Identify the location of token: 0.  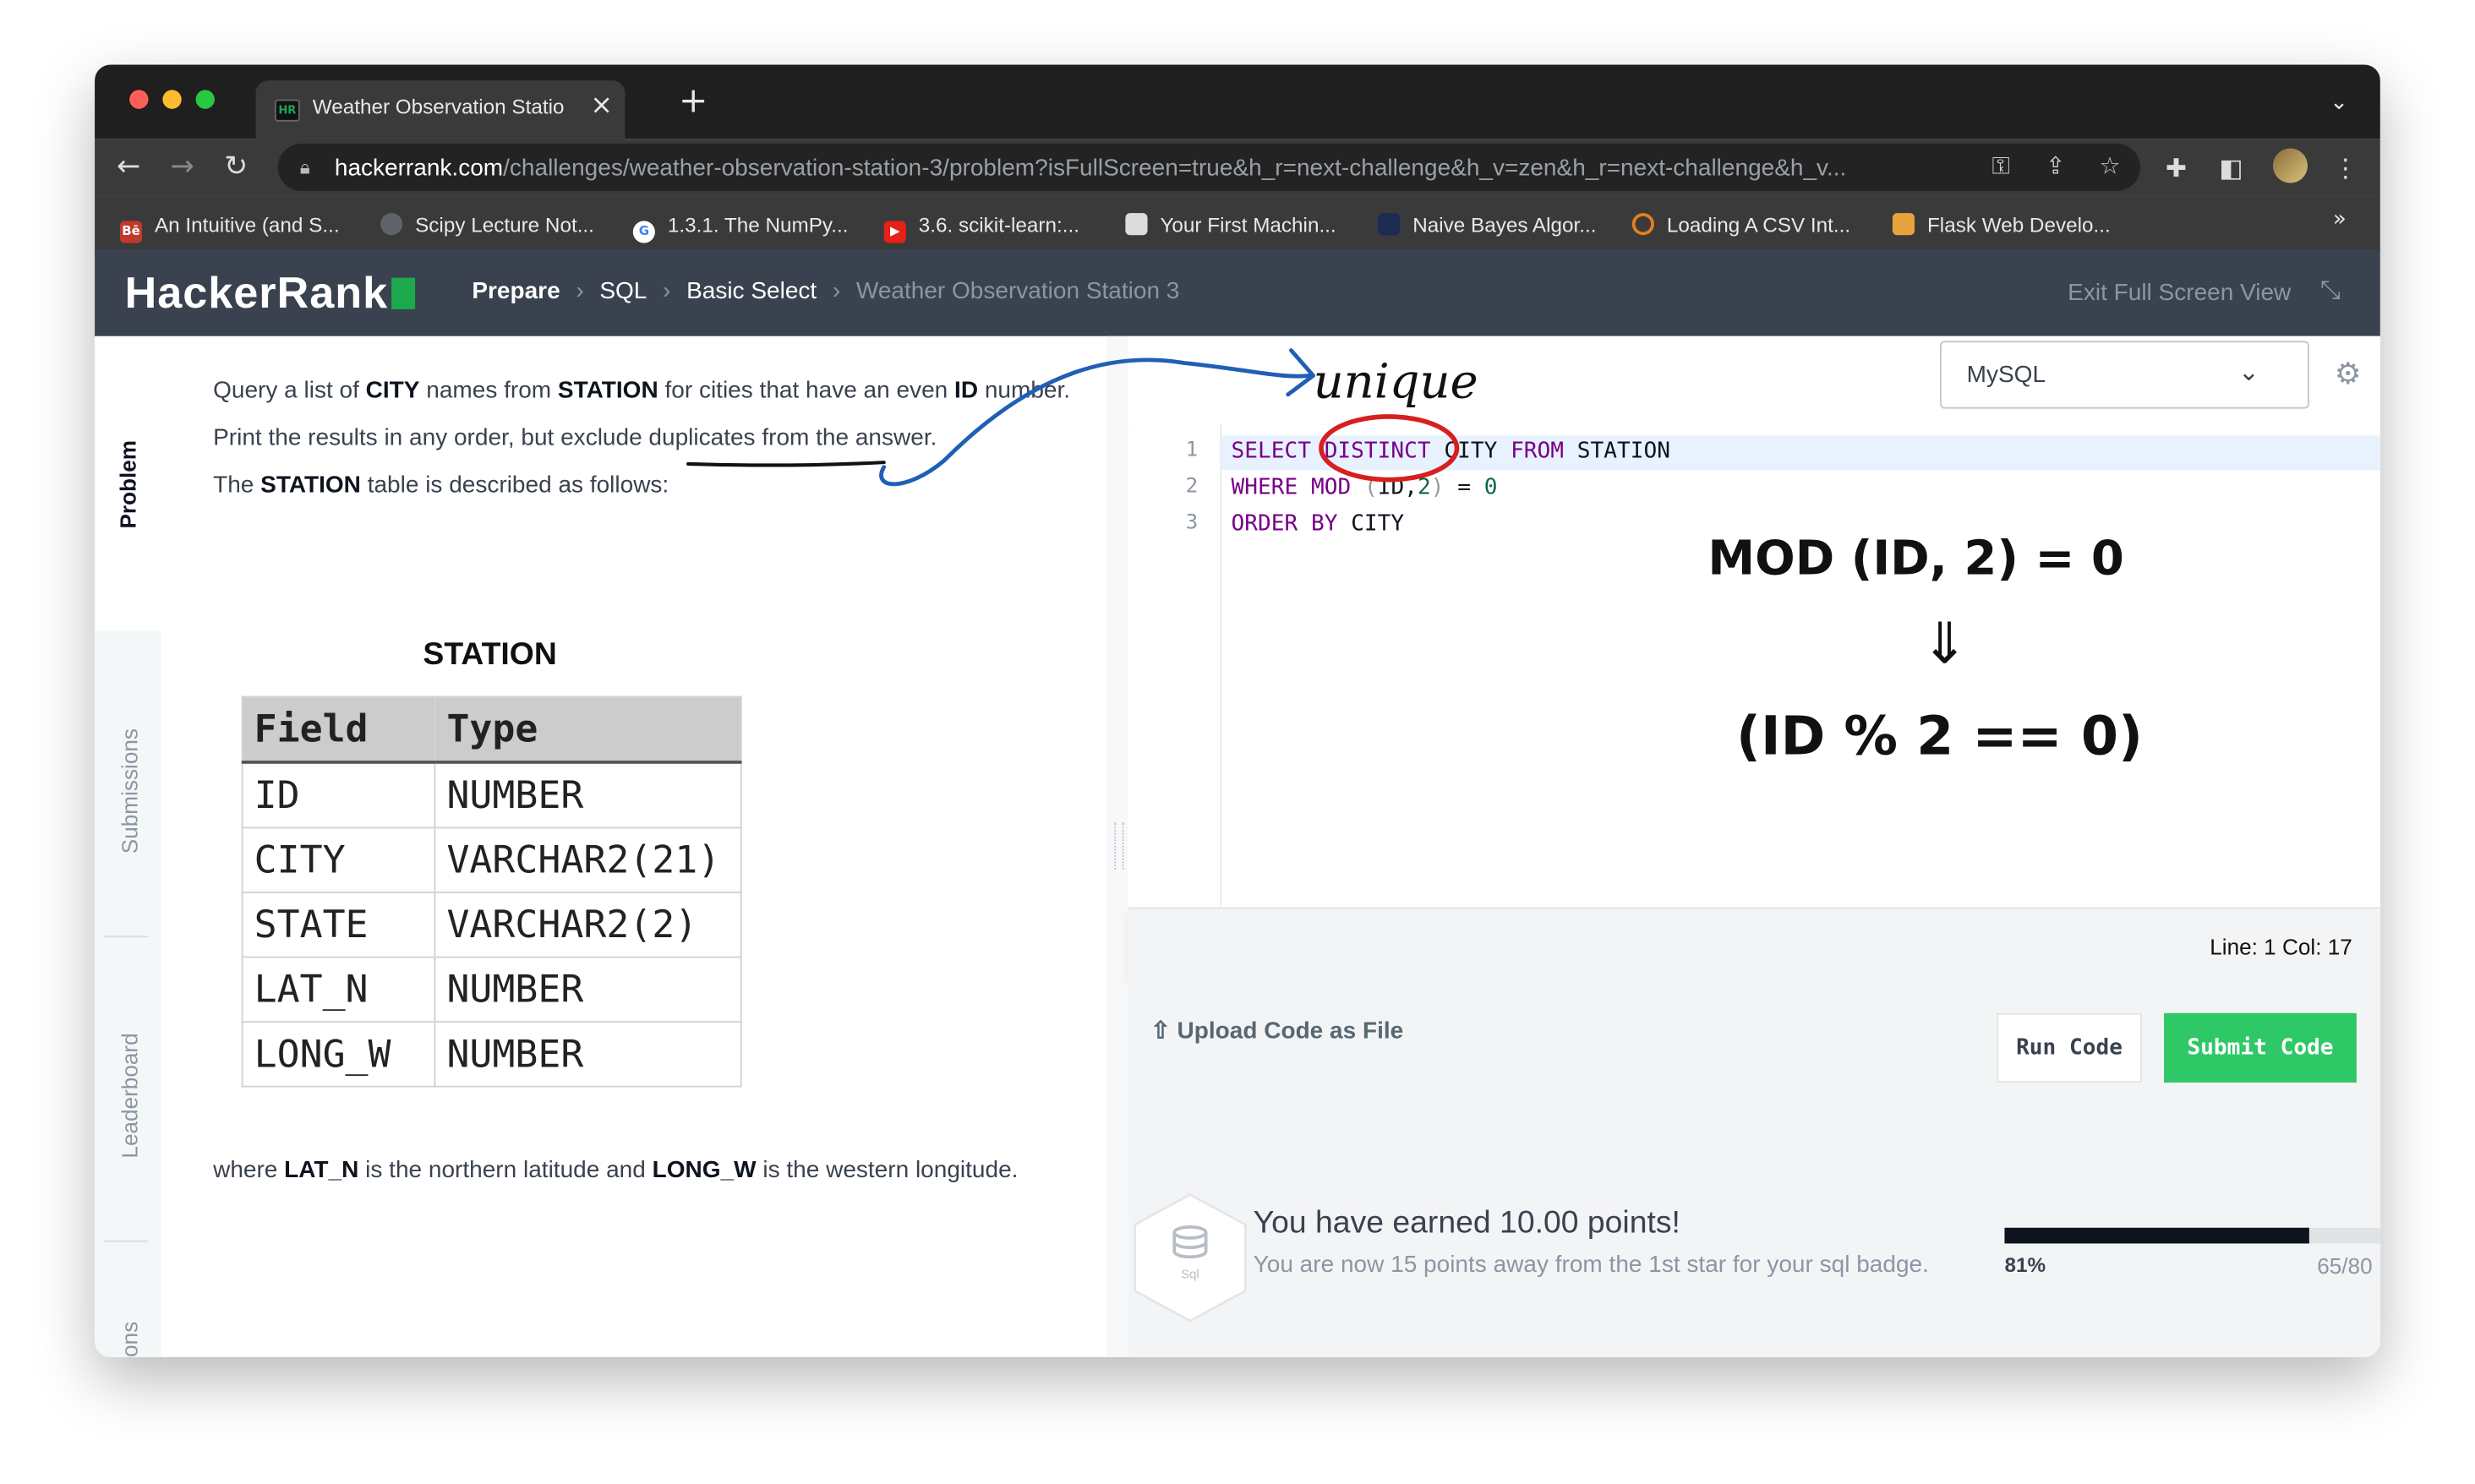
(1491, 487).